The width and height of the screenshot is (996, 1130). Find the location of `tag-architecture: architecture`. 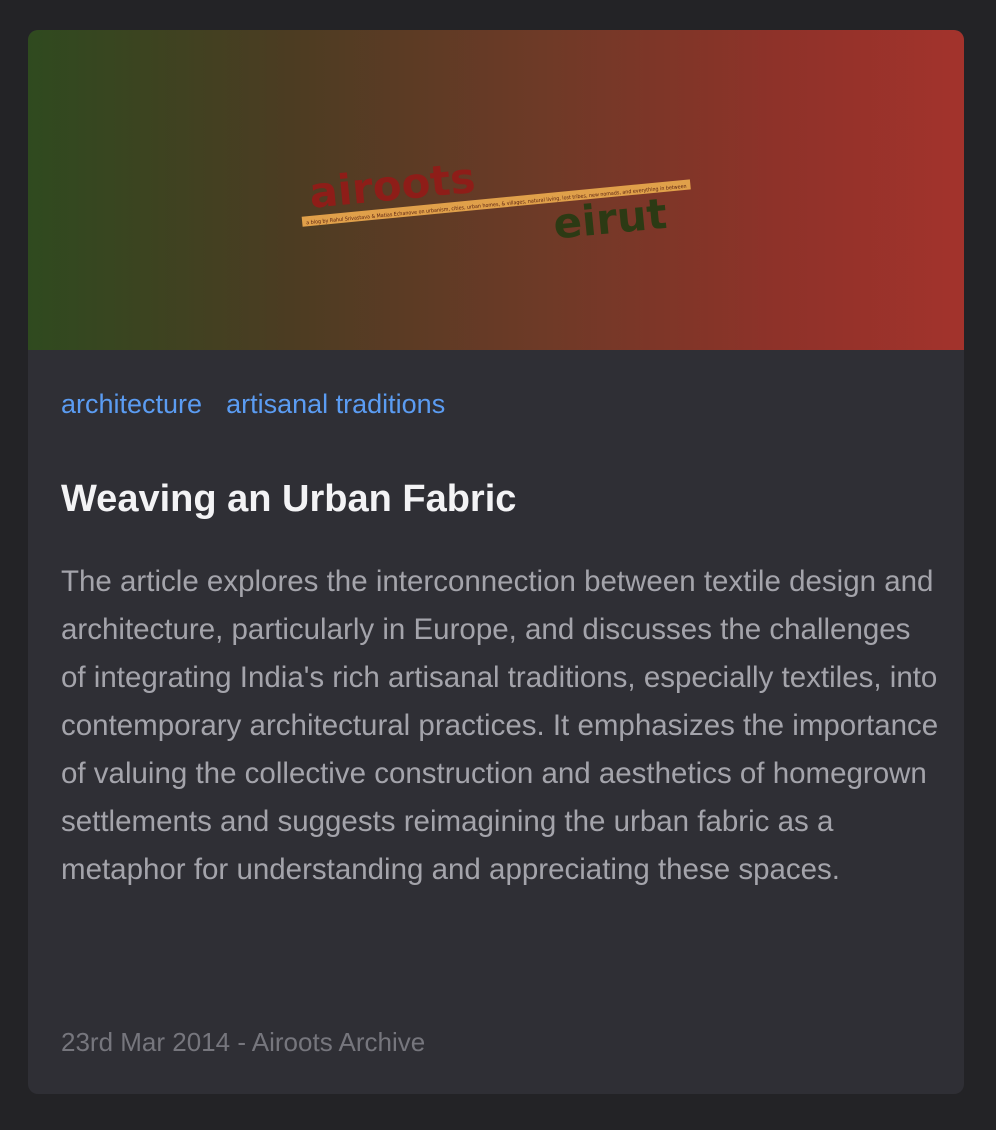

tag-architecture: architecture is located at coordinates (131, 404).